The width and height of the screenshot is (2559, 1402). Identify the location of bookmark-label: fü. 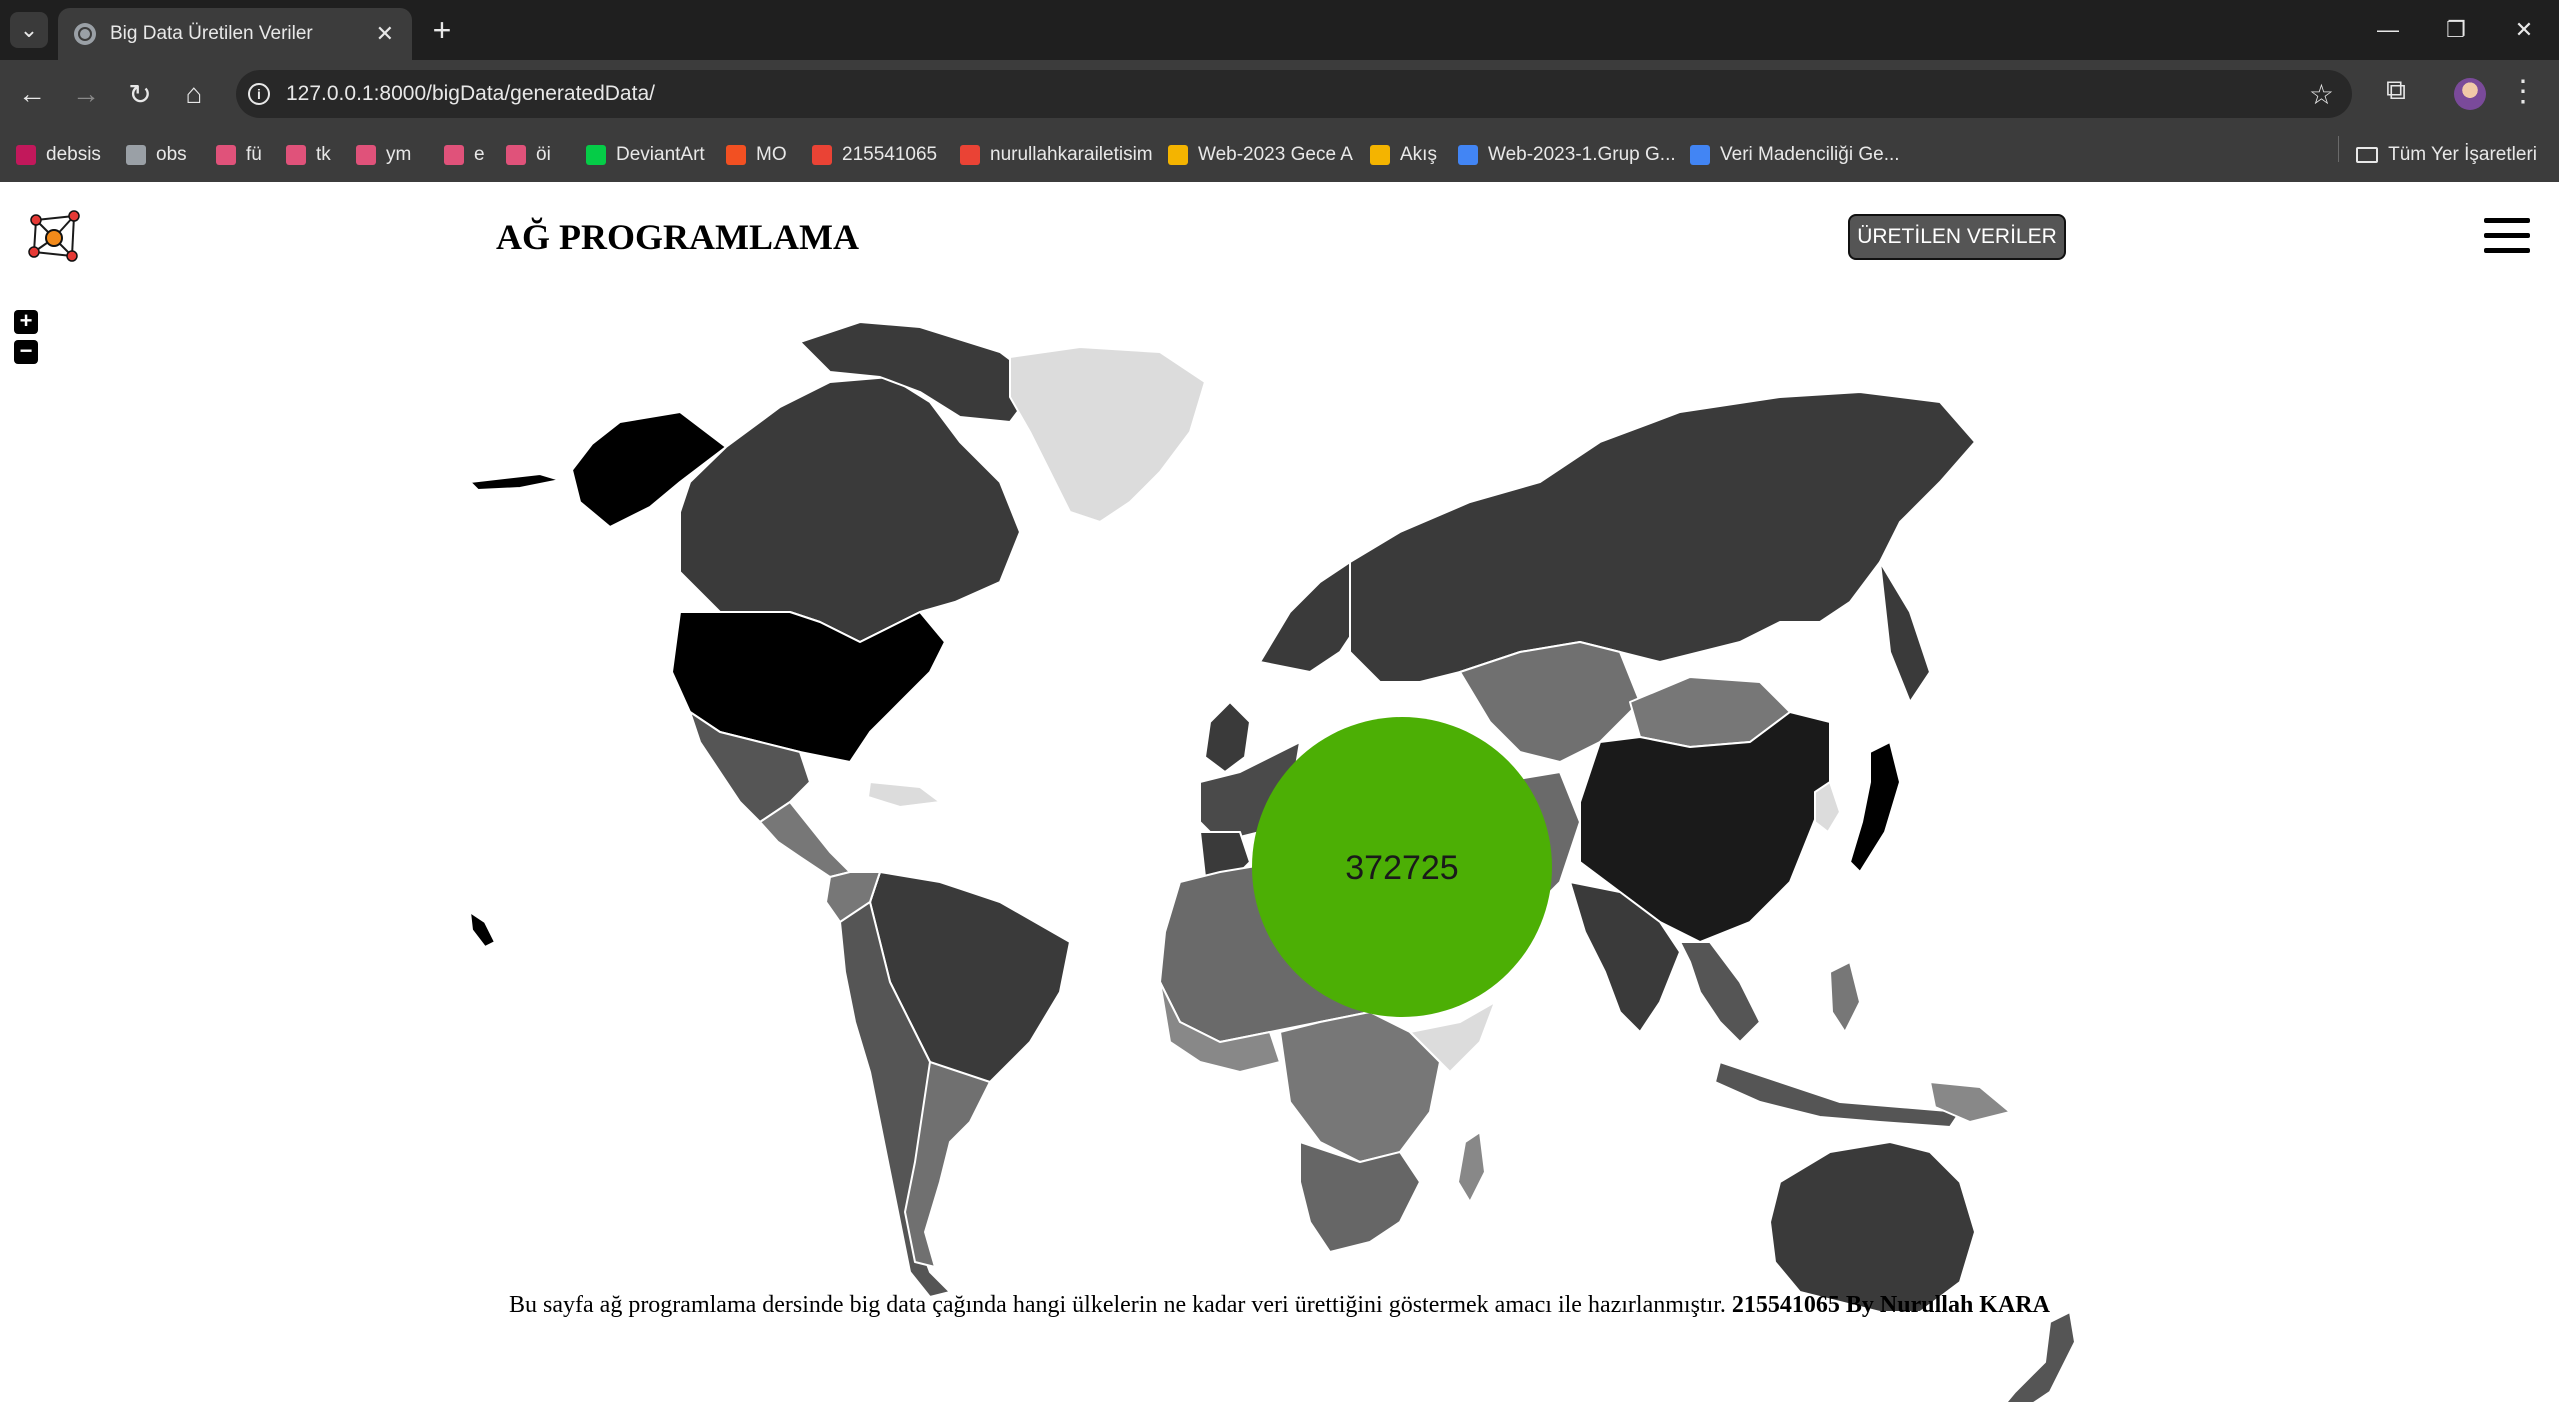
(254, 154).